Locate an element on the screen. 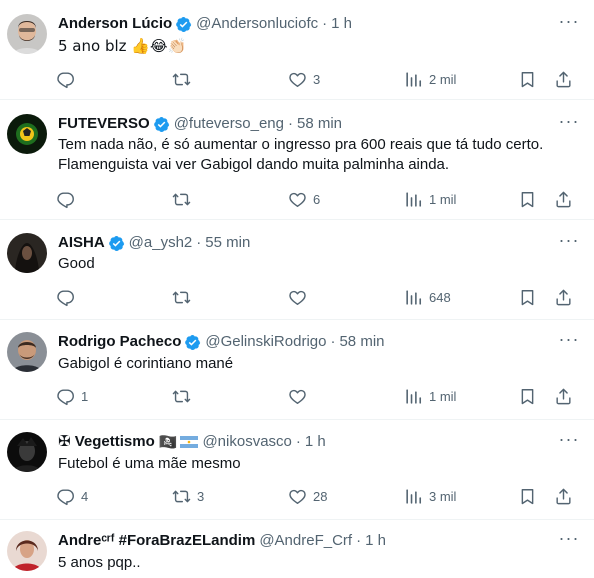  author-name: FUTEVERSO is located at coordinates (104, 124).